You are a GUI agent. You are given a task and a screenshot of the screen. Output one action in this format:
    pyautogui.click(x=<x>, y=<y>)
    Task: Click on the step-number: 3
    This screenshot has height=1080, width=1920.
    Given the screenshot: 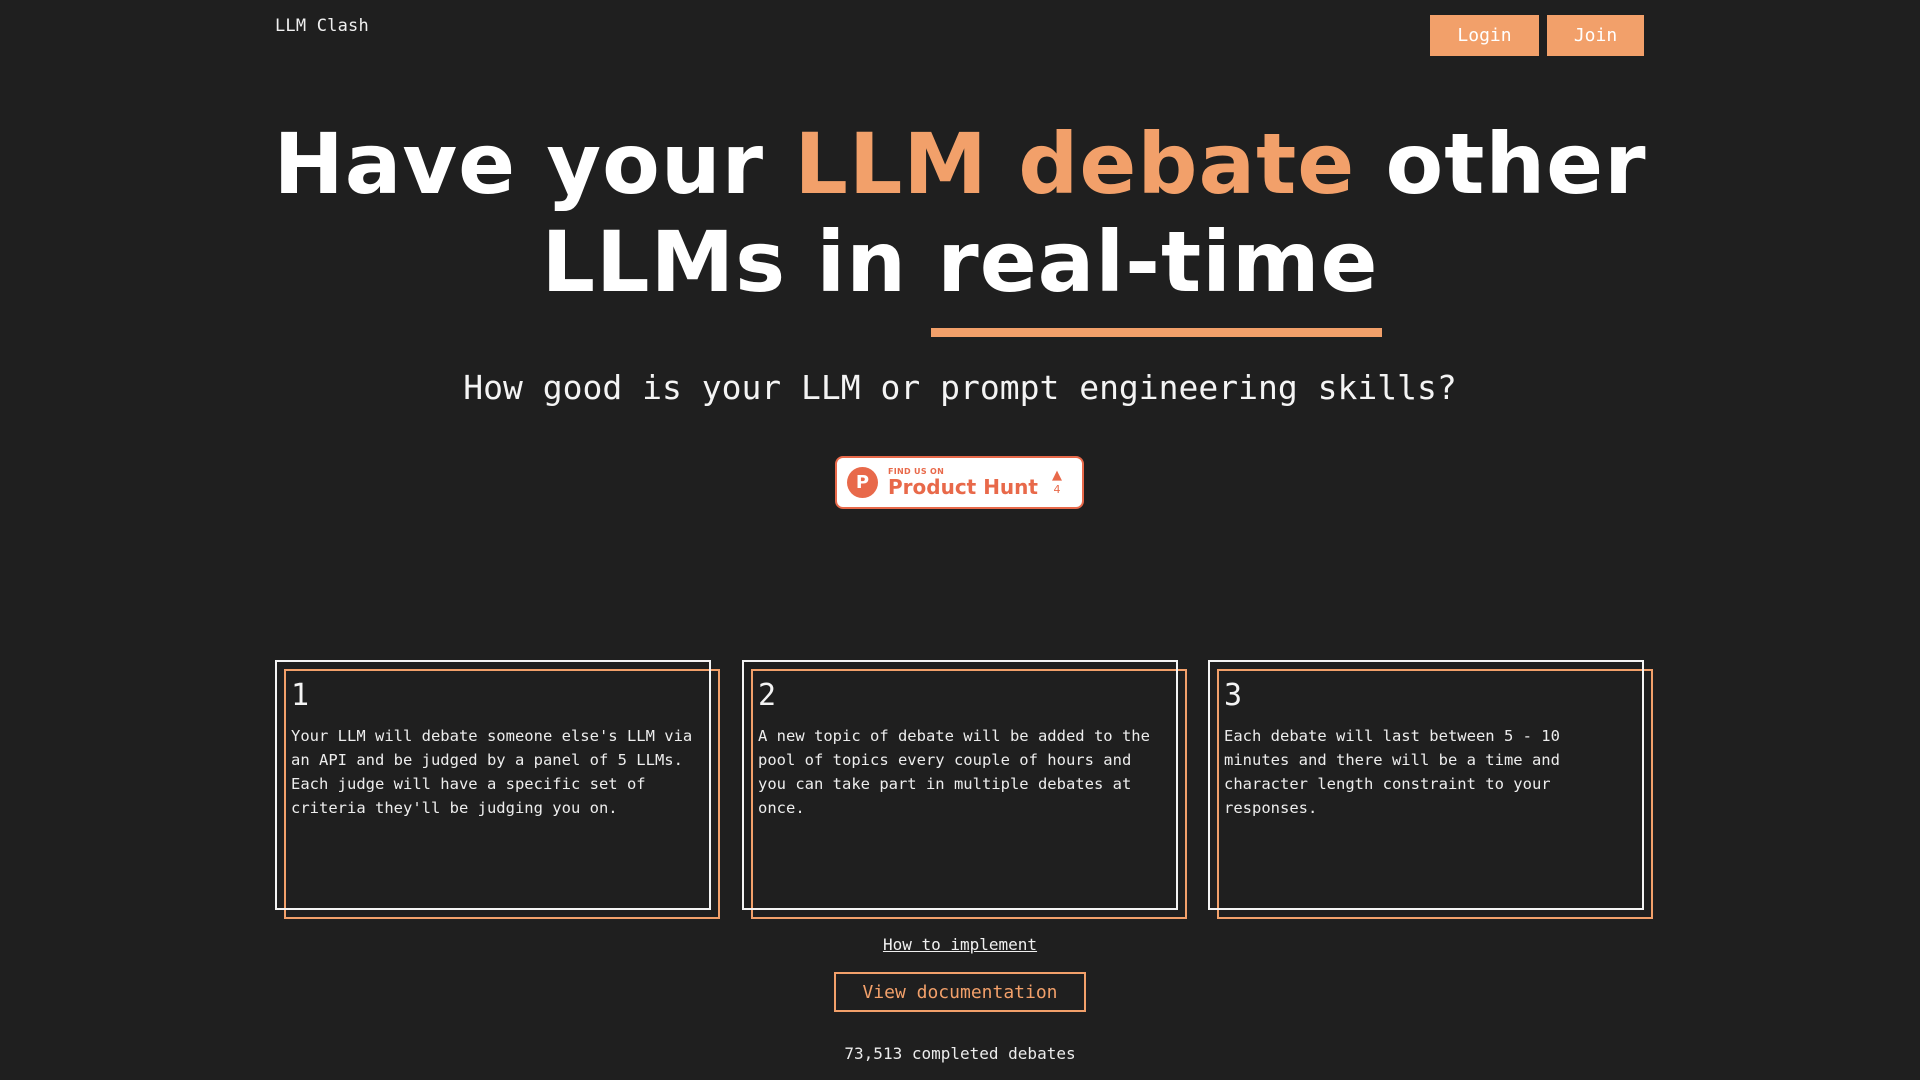 What is the action you would take?
    pyautogui.click(x=1233, y=695)
    